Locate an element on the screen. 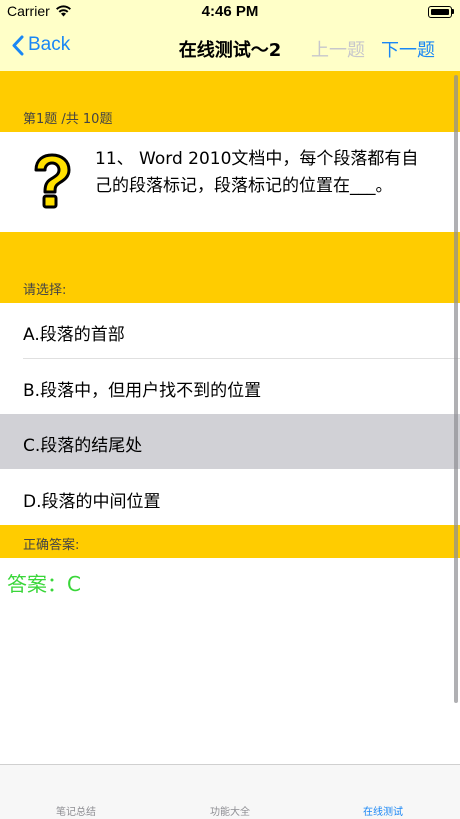 The image size is (460, 819). option-c: C.段落的结尾处 is located at coordinates (230, 441).